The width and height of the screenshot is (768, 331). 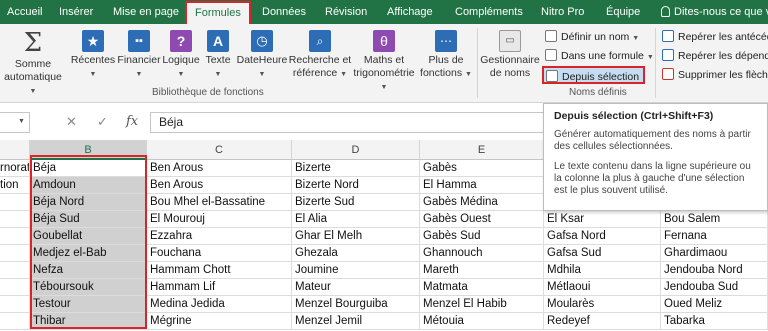 I want to click on tab-mise-en-page: Mise en page, so click(x=146, y=12).